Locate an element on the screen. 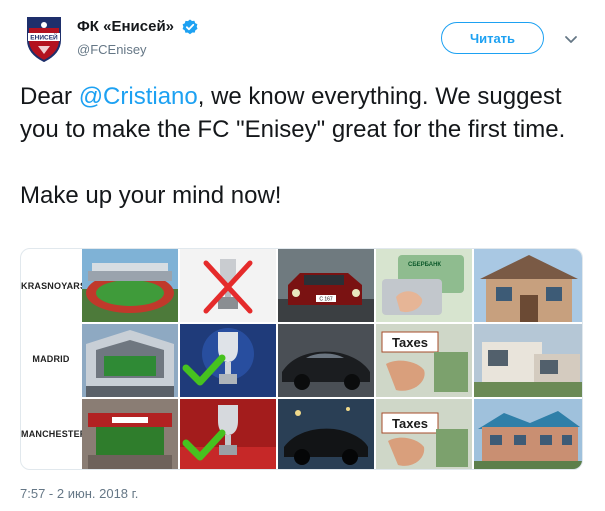 This screenshot has width=605, height=511. license-plate-text: C 167 is located at coordinates (326, 300).